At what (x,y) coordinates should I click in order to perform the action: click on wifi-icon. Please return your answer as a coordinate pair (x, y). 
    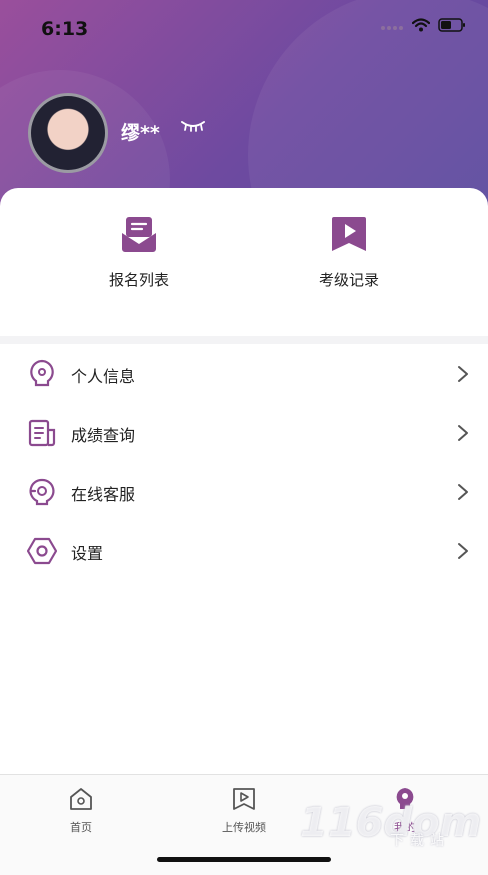
    Looking at the image, I should click on (421, 25).